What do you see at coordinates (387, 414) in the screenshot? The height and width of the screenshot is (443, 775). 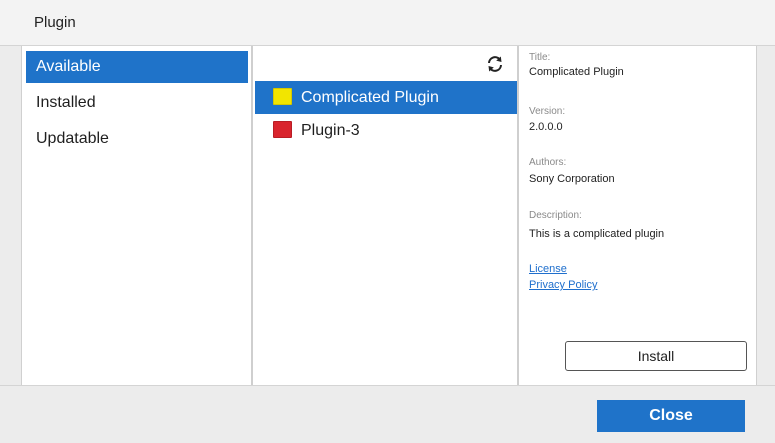 I see `footer-bar: Close` at bounding box center [387, 414].